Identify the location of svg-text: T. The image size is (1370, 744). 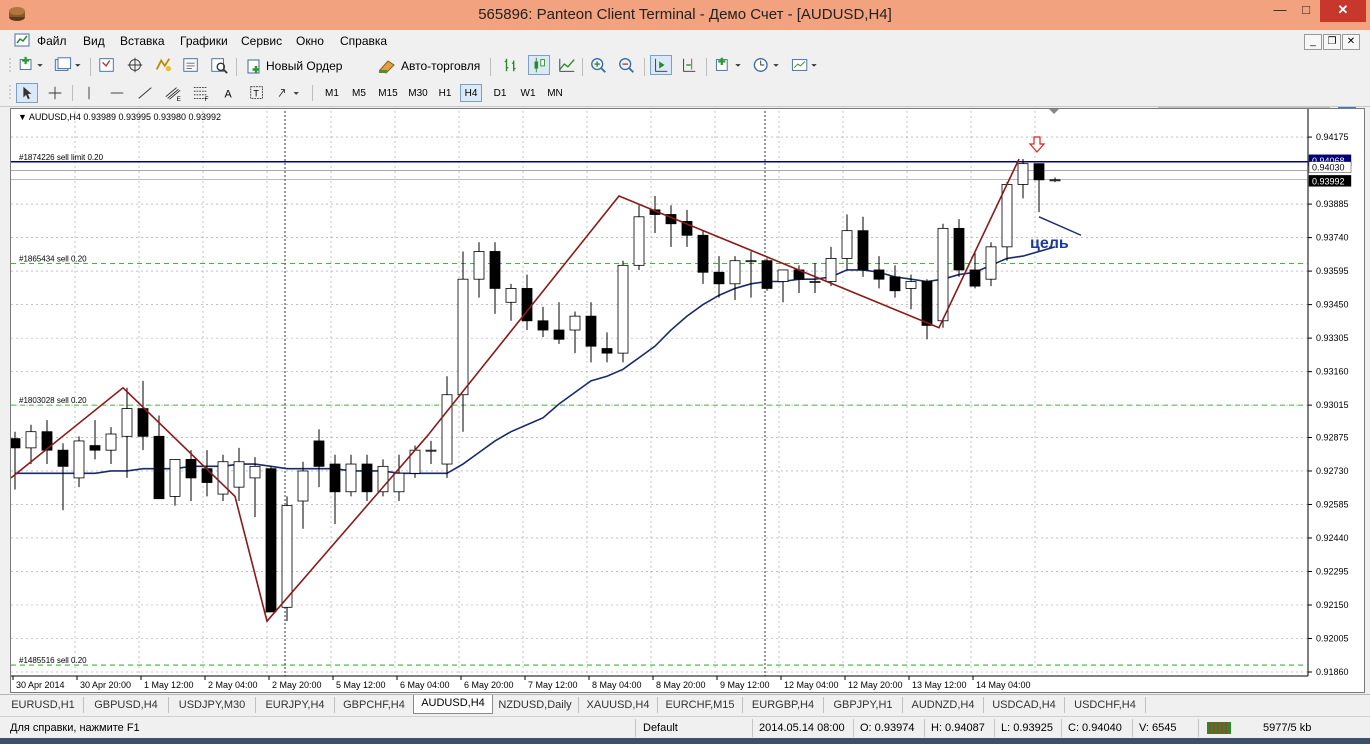
(256, 94).